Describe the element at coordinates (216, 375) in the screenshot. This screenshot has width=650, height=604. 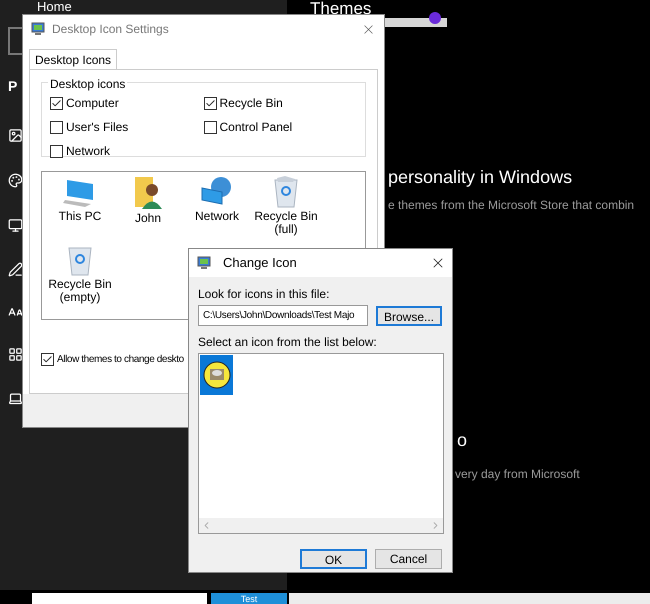
I see `icon-item` at that location.